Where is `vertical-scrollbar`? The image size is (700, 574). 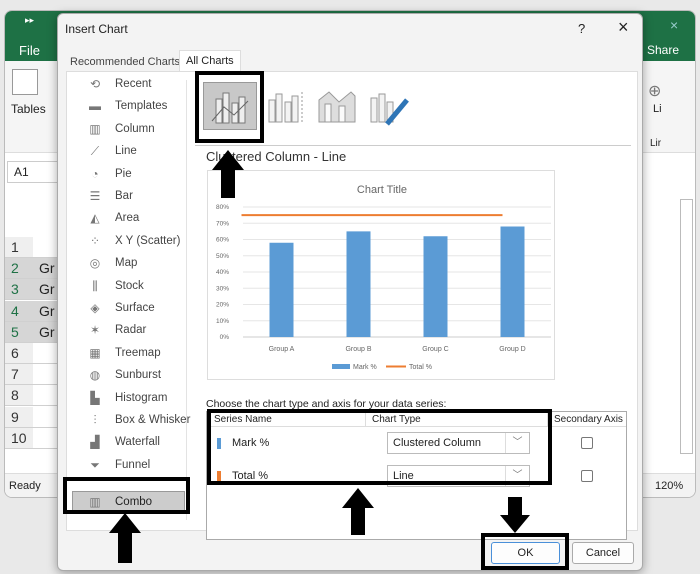 vertical-scrollbar is located at coordinates (686, 326).